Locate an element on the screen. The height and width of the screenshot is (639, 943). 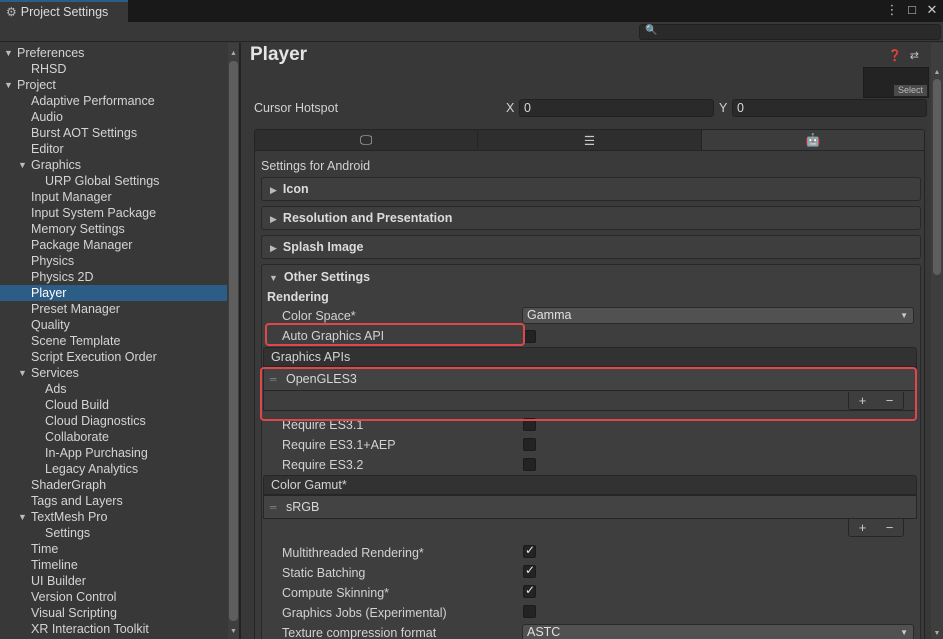
sidebar-item-ui-builder: UI Builder is located at coordinates (113, 581).